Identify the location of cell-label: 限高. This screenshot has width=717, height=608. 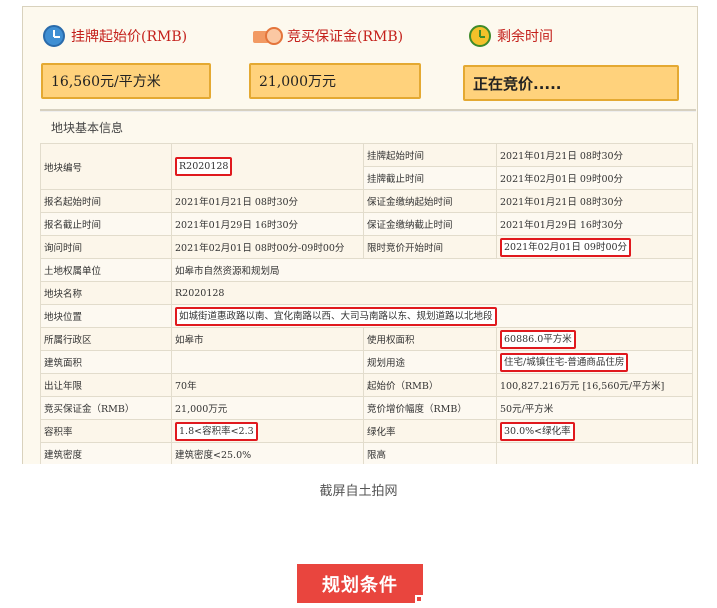
(430, 453).